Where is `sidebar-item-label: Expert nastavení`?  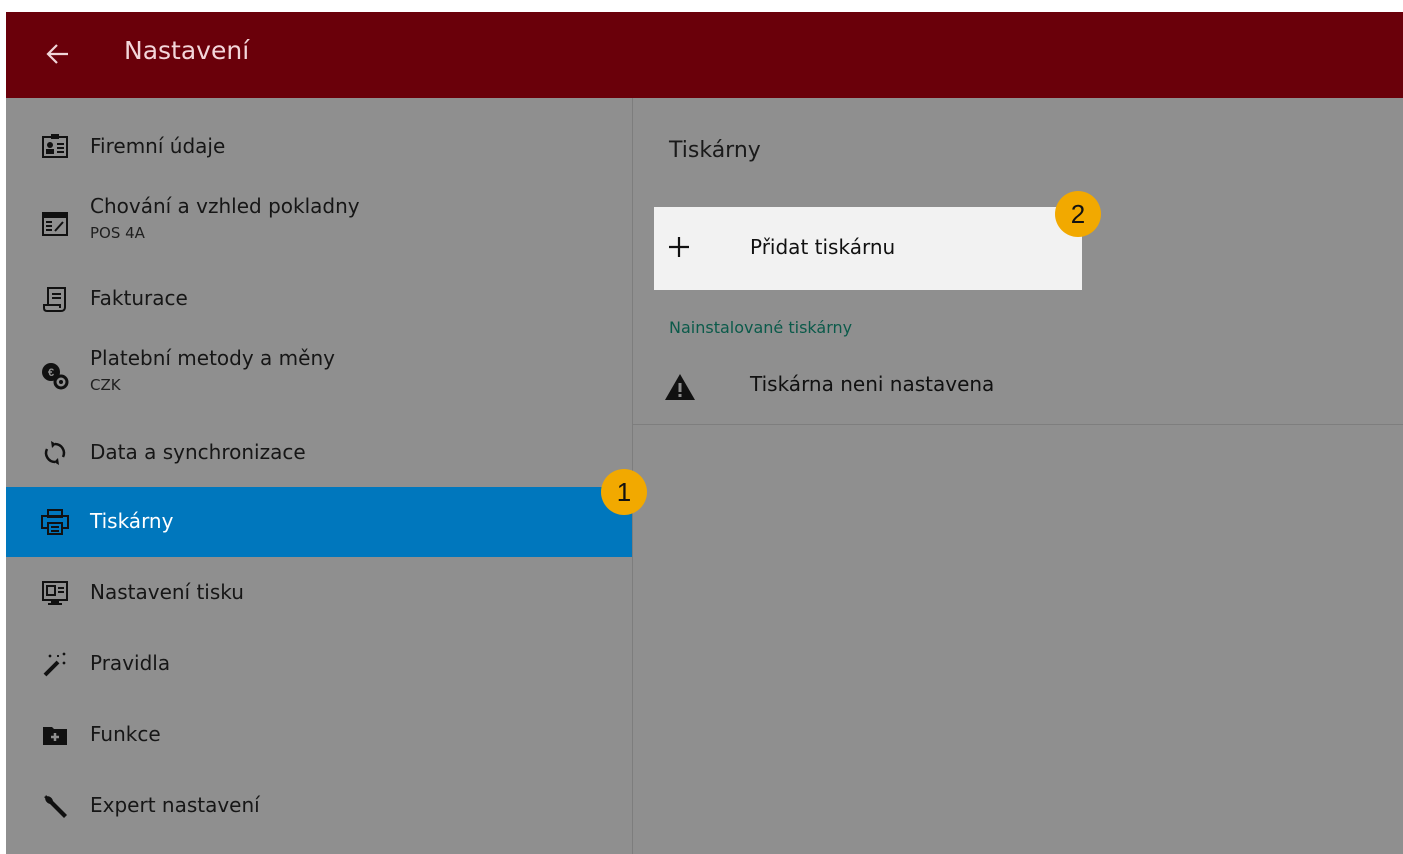 sidebar-item-label: Expert nastavení is located at coordinates (175, 805).